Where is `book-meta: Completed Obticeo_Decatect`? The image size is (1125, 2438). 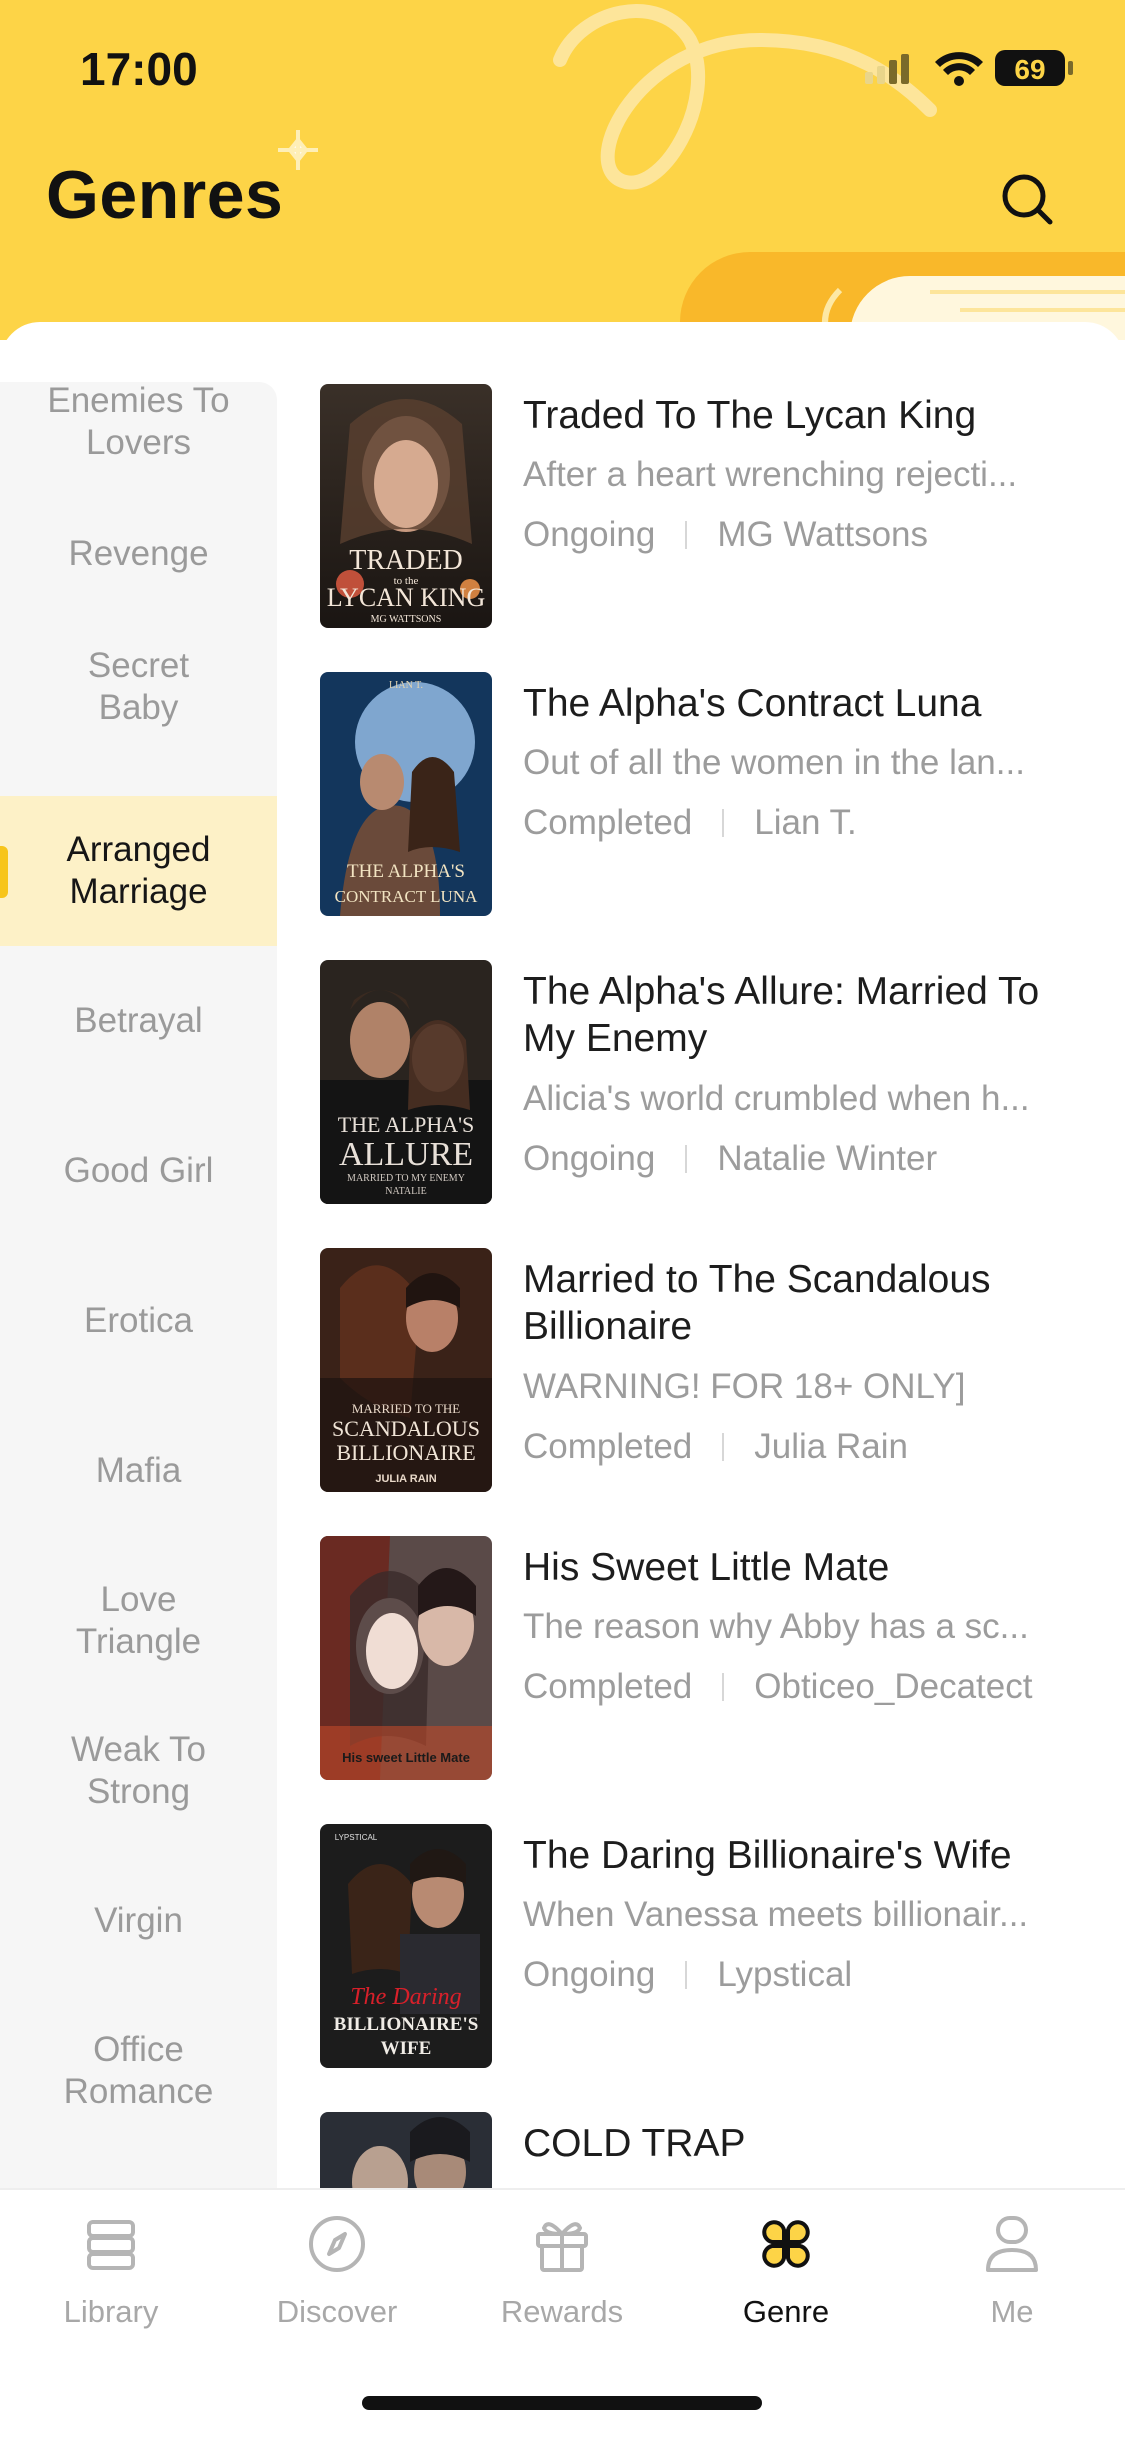
book-meta: Completed Obticeo_Decatect is located at coordinates (805, 1687).